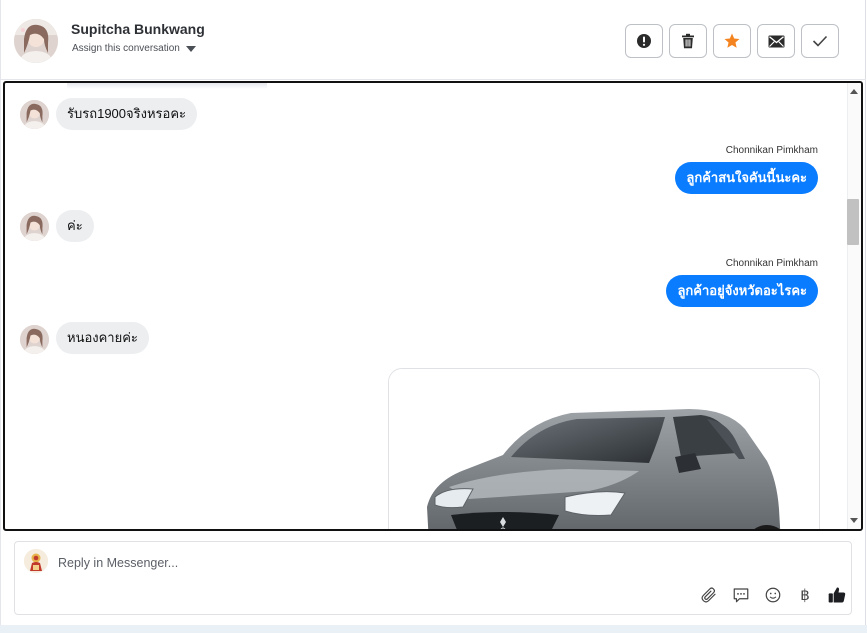 This screenshot has width=867, height=633. I want to click on mark-done-button, so click(820, 41).